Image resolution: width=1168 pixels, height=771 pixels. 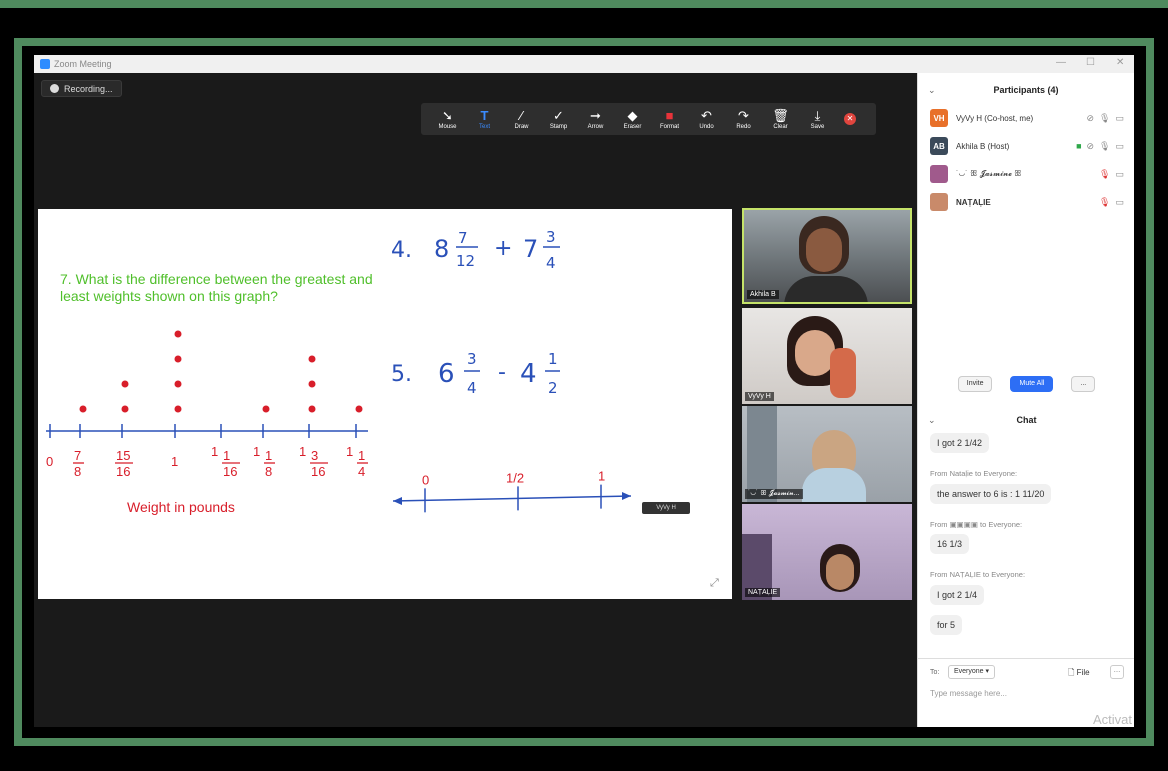 I want to click on eraser-icon: ◆, so click(x=632, y=115).